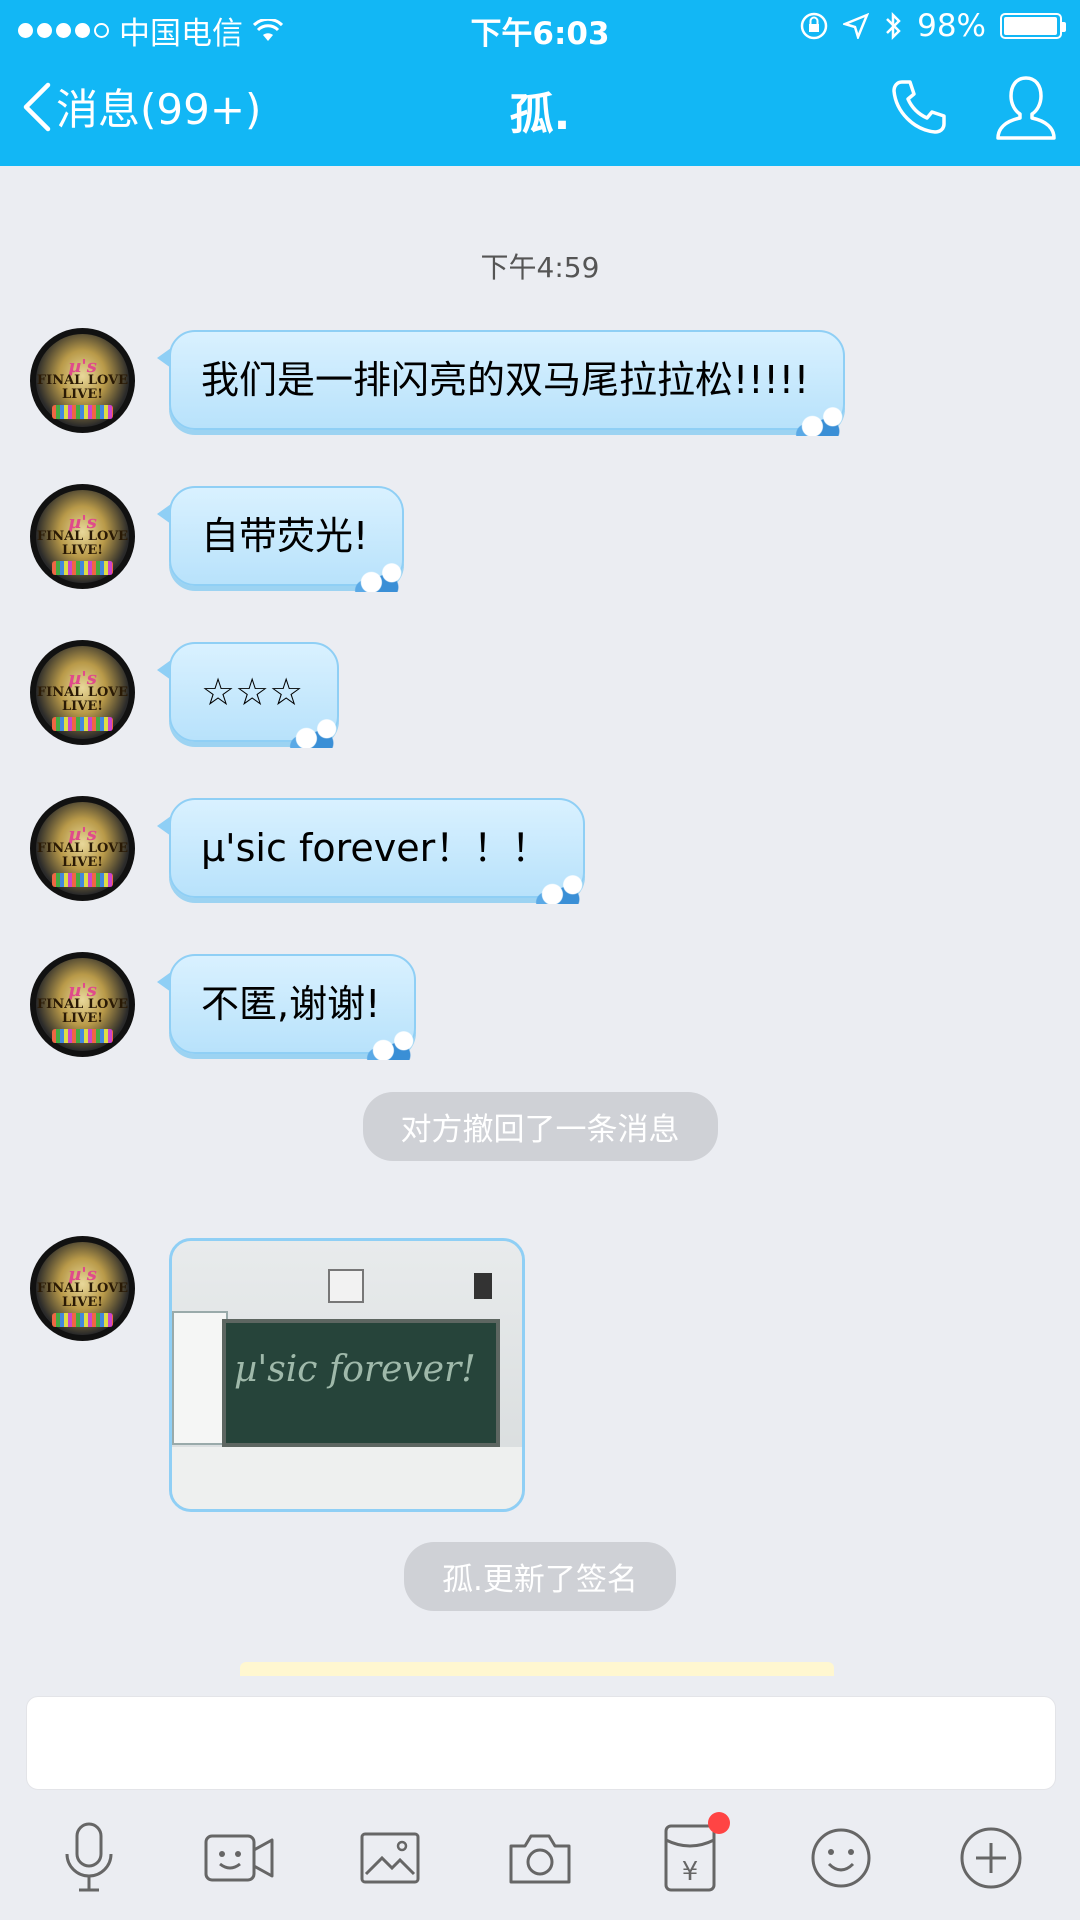  I want to click on message-row: µ's FINAL LOVE LIVE! µ'sic forever!, so click(277, 1374).